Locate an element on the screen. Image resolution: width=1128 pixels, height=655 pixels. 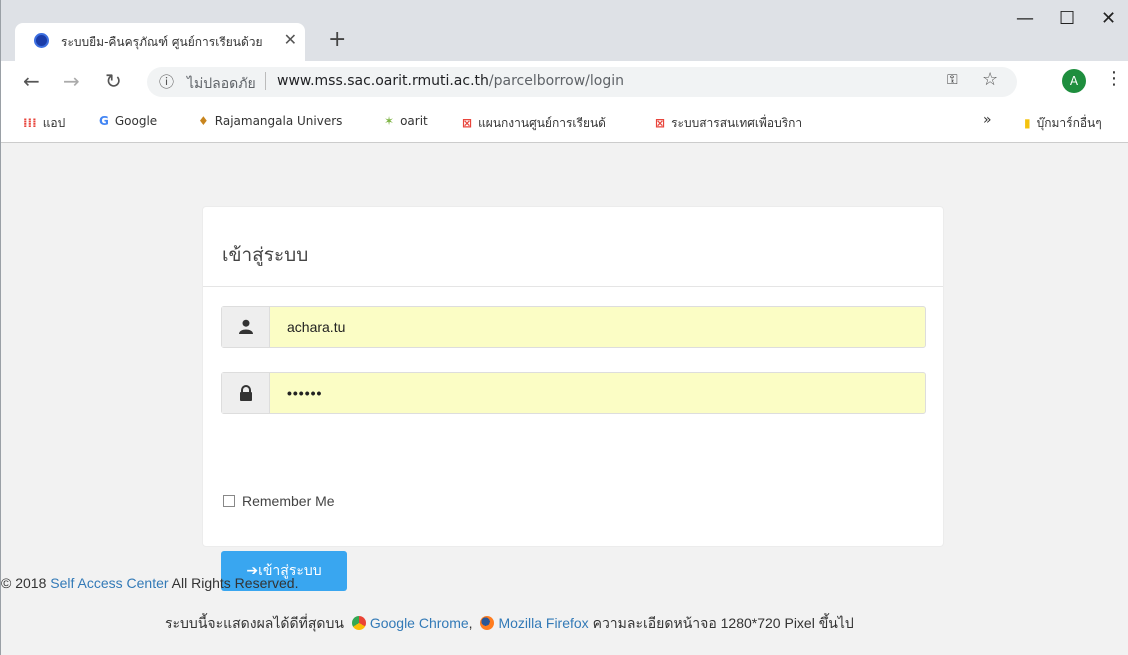
browser-note-suffix: ความละเอียดหน้าจอ 1280*720 Pixel ขึ้นไป is located at coordinates (723, 623).